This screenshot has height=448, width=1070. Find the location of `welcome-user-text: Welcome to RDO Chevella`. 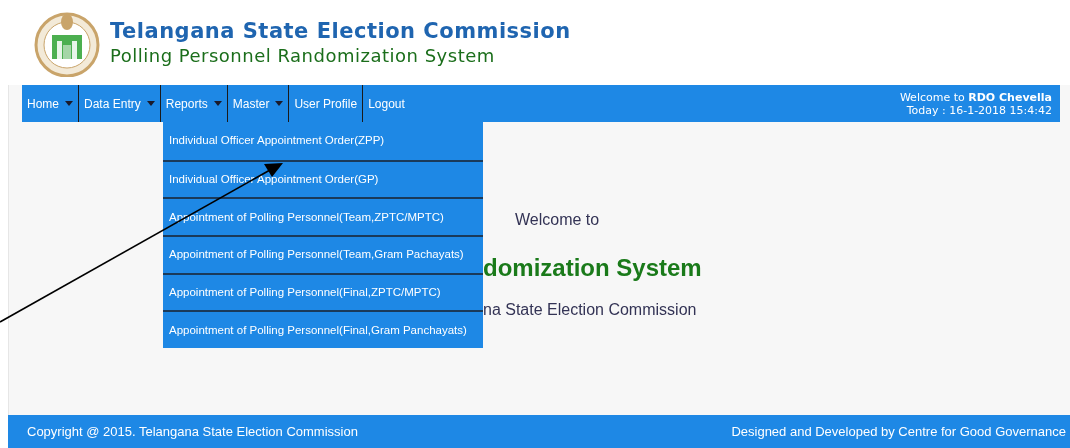

welcome-user-text: Welcome to RDO Chevella is located at coordinates (975, 97).